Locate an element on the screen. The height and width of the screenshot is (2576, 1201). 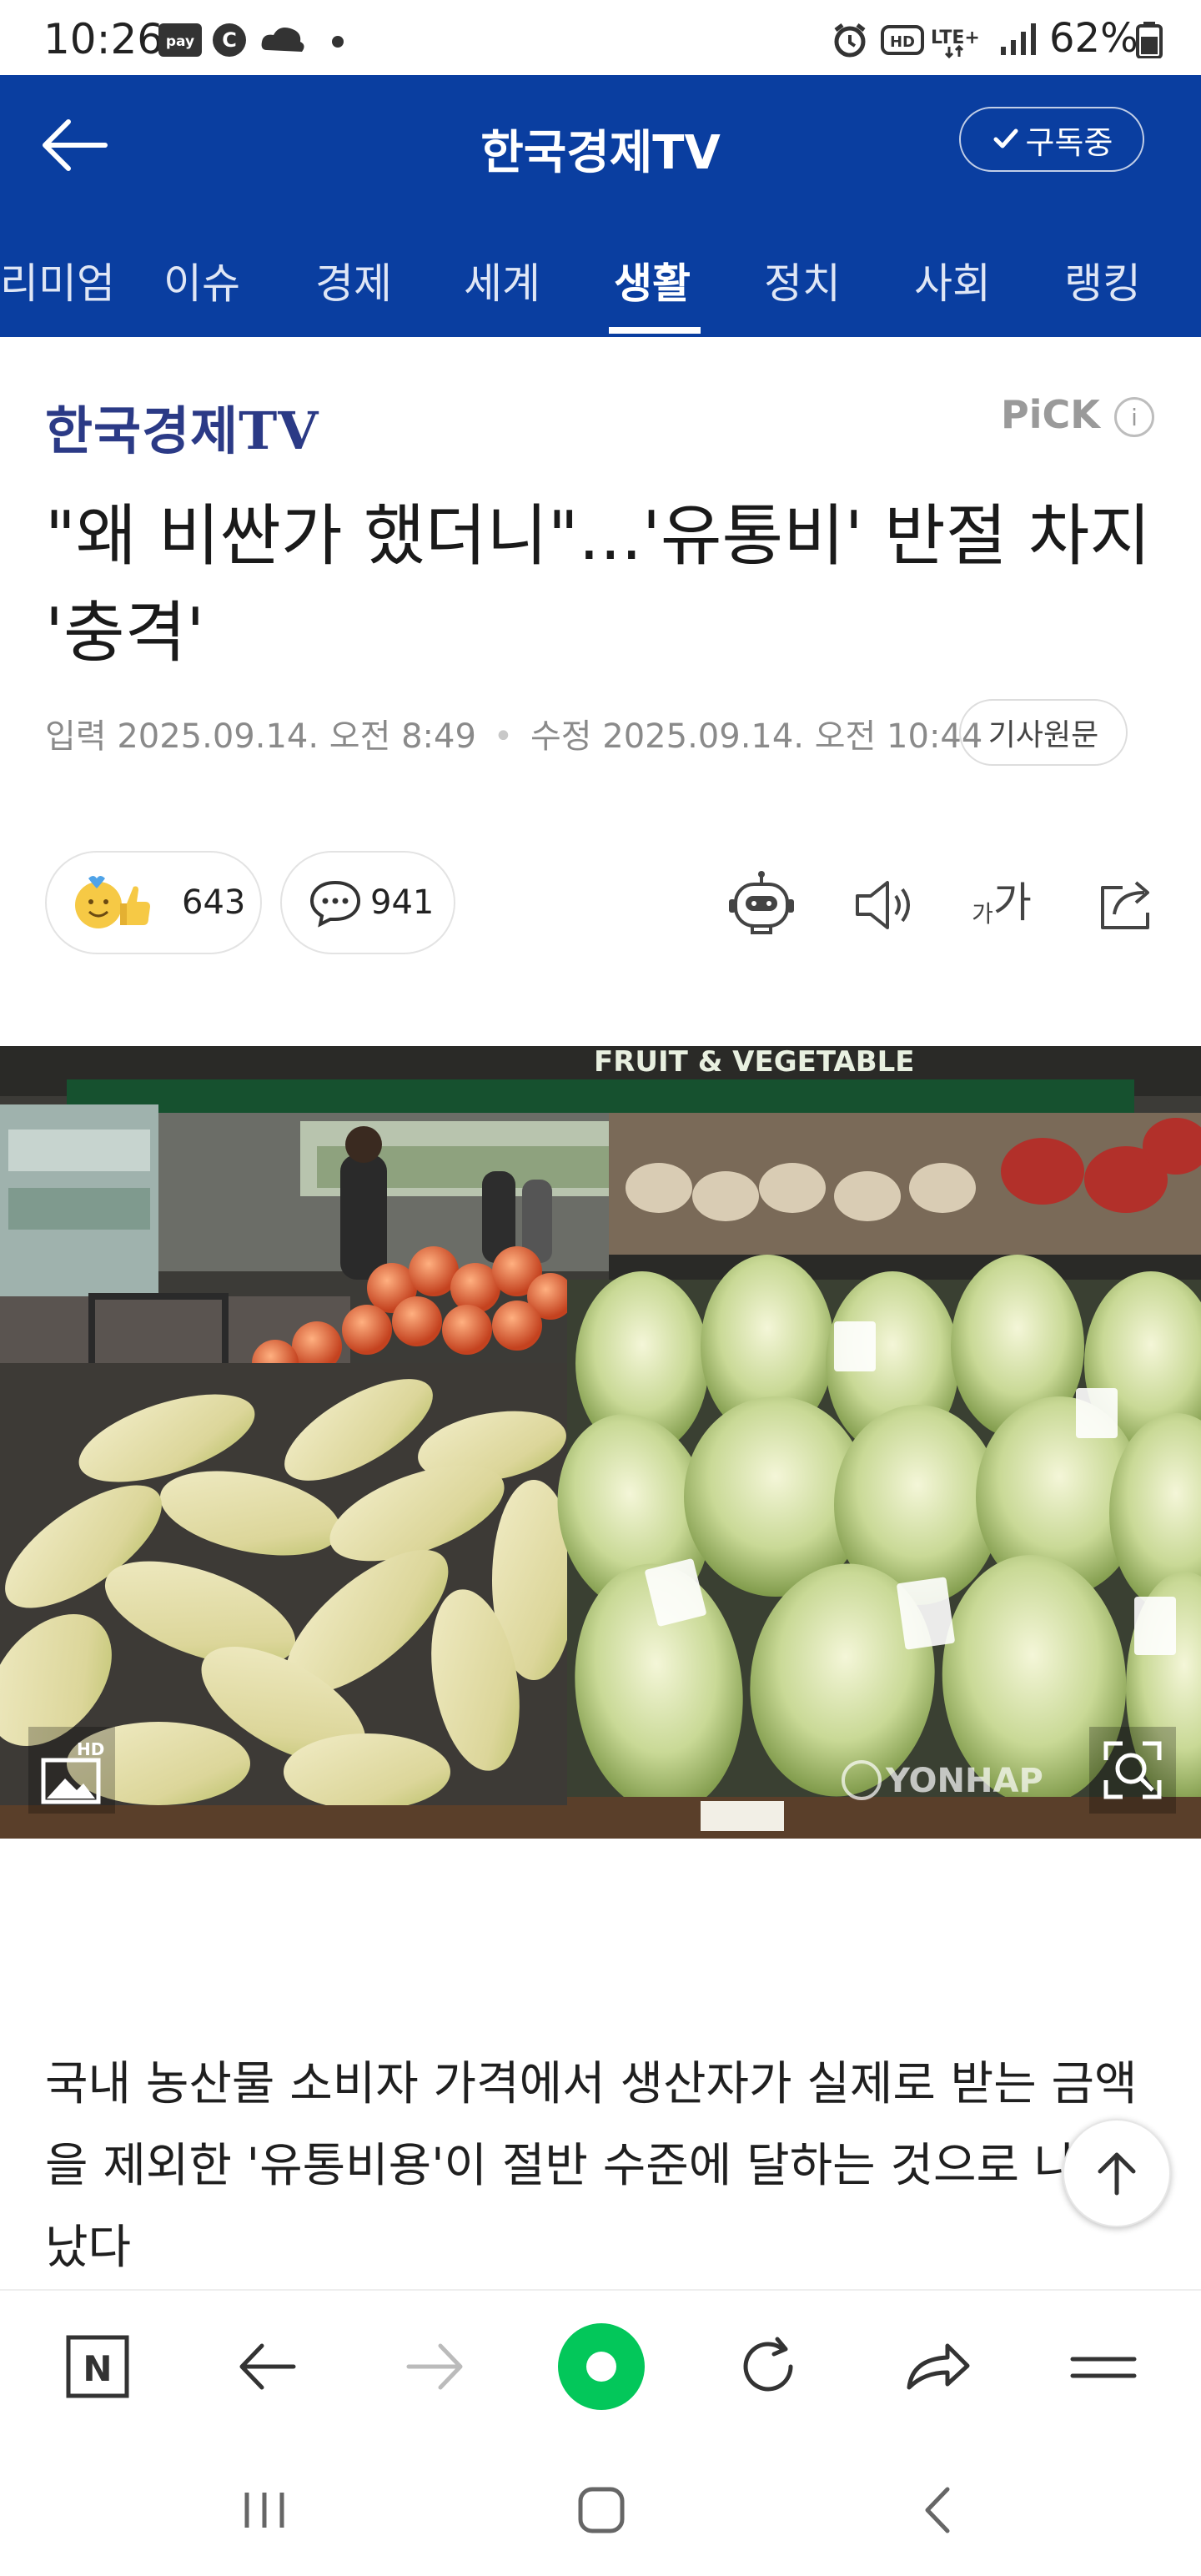
svg-text: N is located at coordinates (98, 2368).